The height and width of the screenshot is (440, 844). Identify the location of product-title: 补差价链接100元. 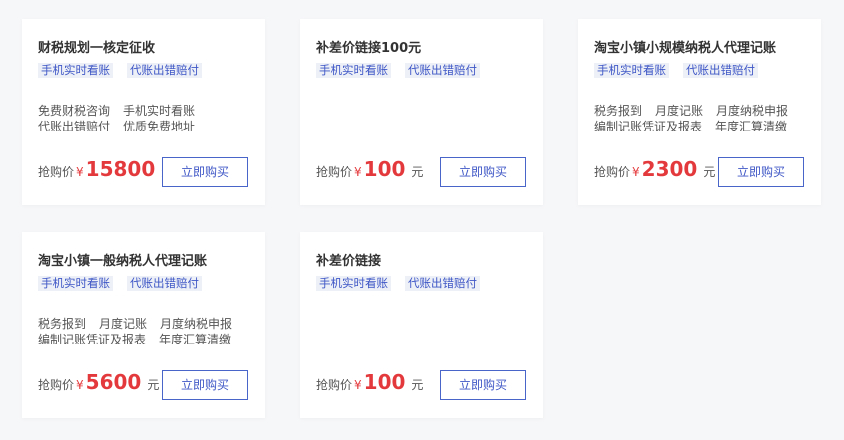
(368, 46).